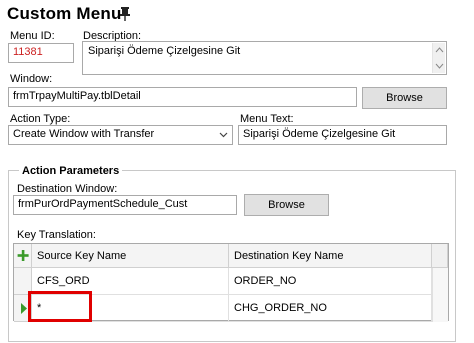 This screenshot has height=343, width=474. Describe the element at coordinates (60, 306) in the screenshot. I see `highlight-box` at that location.